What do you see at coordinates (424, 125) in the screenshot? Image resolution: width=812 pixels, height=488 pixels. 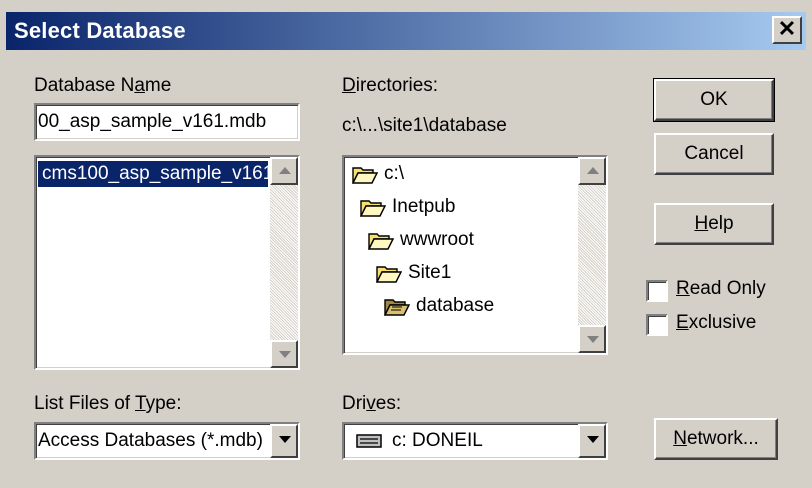 I see `current-path: c:\...\site1\database` at bounding box center [424, 125].